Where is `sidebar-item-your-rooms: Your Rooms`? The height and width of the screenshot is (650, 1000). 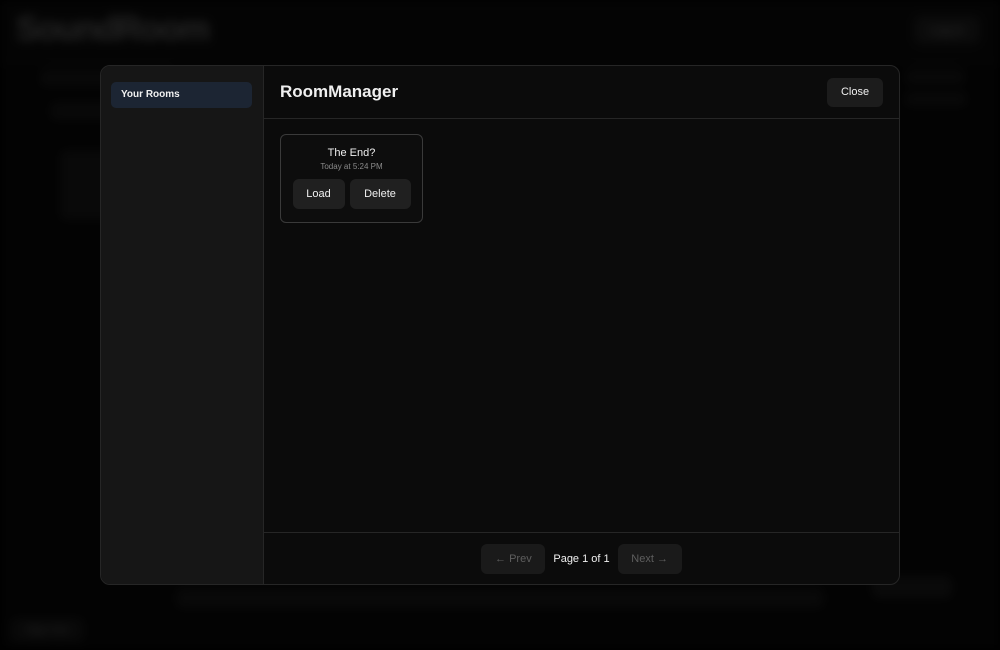
sidebar-item-your-rooms: Your Rooms is located at coordinates (181, 95).